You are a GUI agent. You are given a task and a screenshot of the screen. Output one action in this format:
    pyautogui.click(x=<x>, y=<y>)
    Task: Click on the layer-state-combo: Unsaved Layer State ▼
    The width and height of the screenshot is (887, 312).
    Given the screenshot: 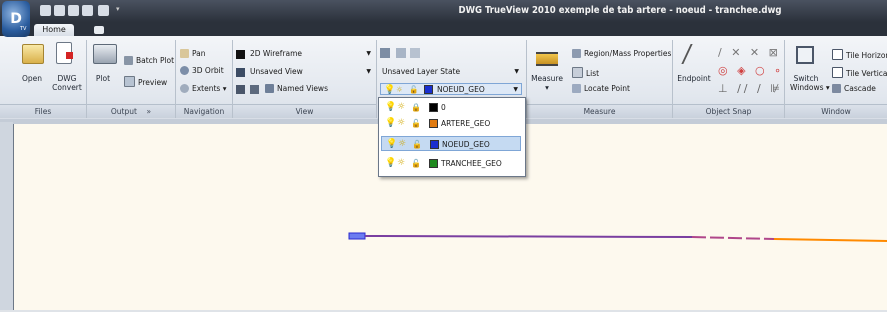 What is the action you would take?
    pyautogui.click(x=451, y=72)
    